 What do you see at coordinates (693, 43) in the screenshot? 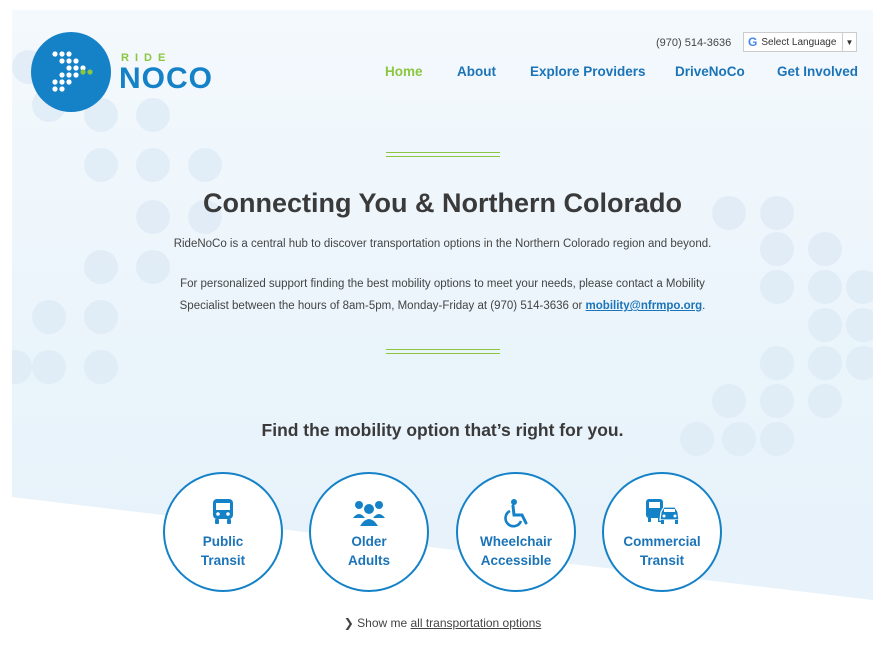
I see `header-phone: (970) 514-3636` at bounding box center [693, 43].